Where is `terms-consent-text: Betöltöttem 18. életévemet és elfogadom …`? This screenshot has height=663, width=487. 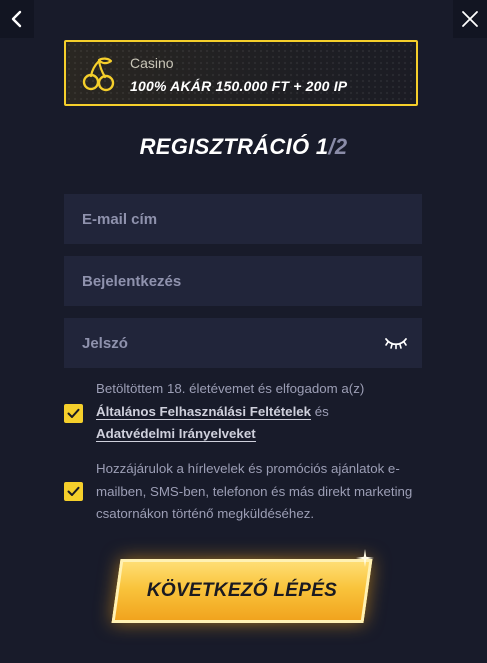
terms-consent-text: Betöltöttem 18. életévemet és elfogadom … is located at coordinates (261, 412).